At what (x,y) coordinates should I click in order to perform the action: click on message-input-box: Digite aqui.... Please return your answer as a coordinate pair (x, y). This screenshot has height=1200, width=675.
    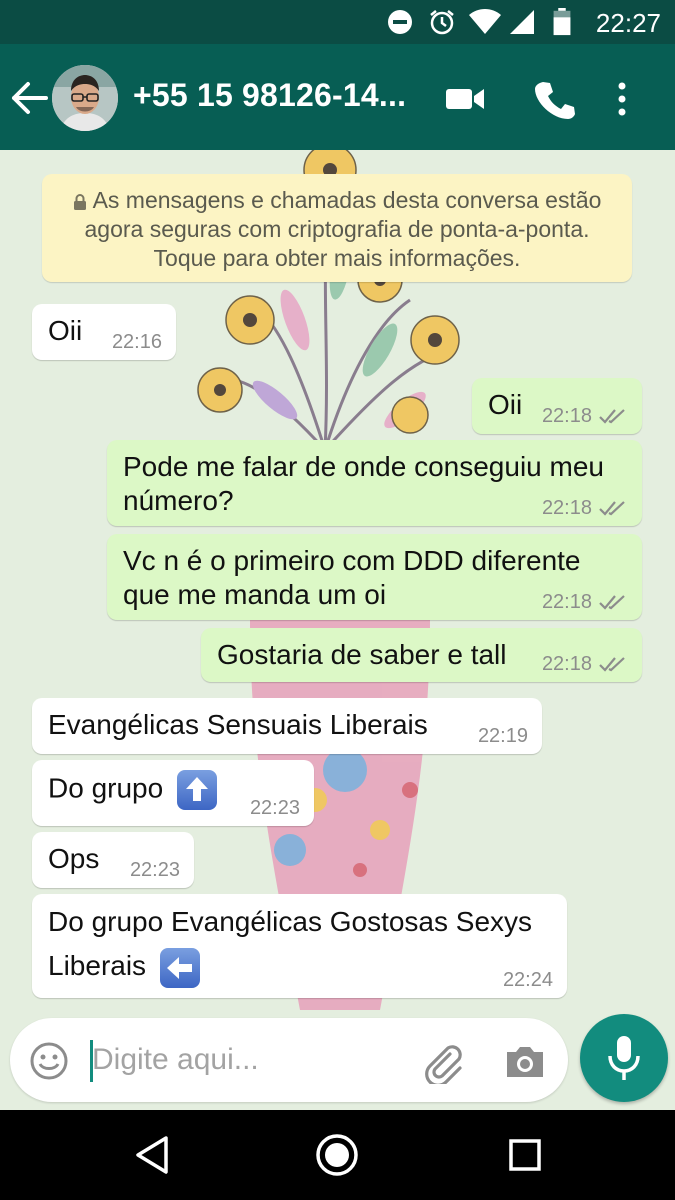
    Looking at the image, I should click on (289, 1060).